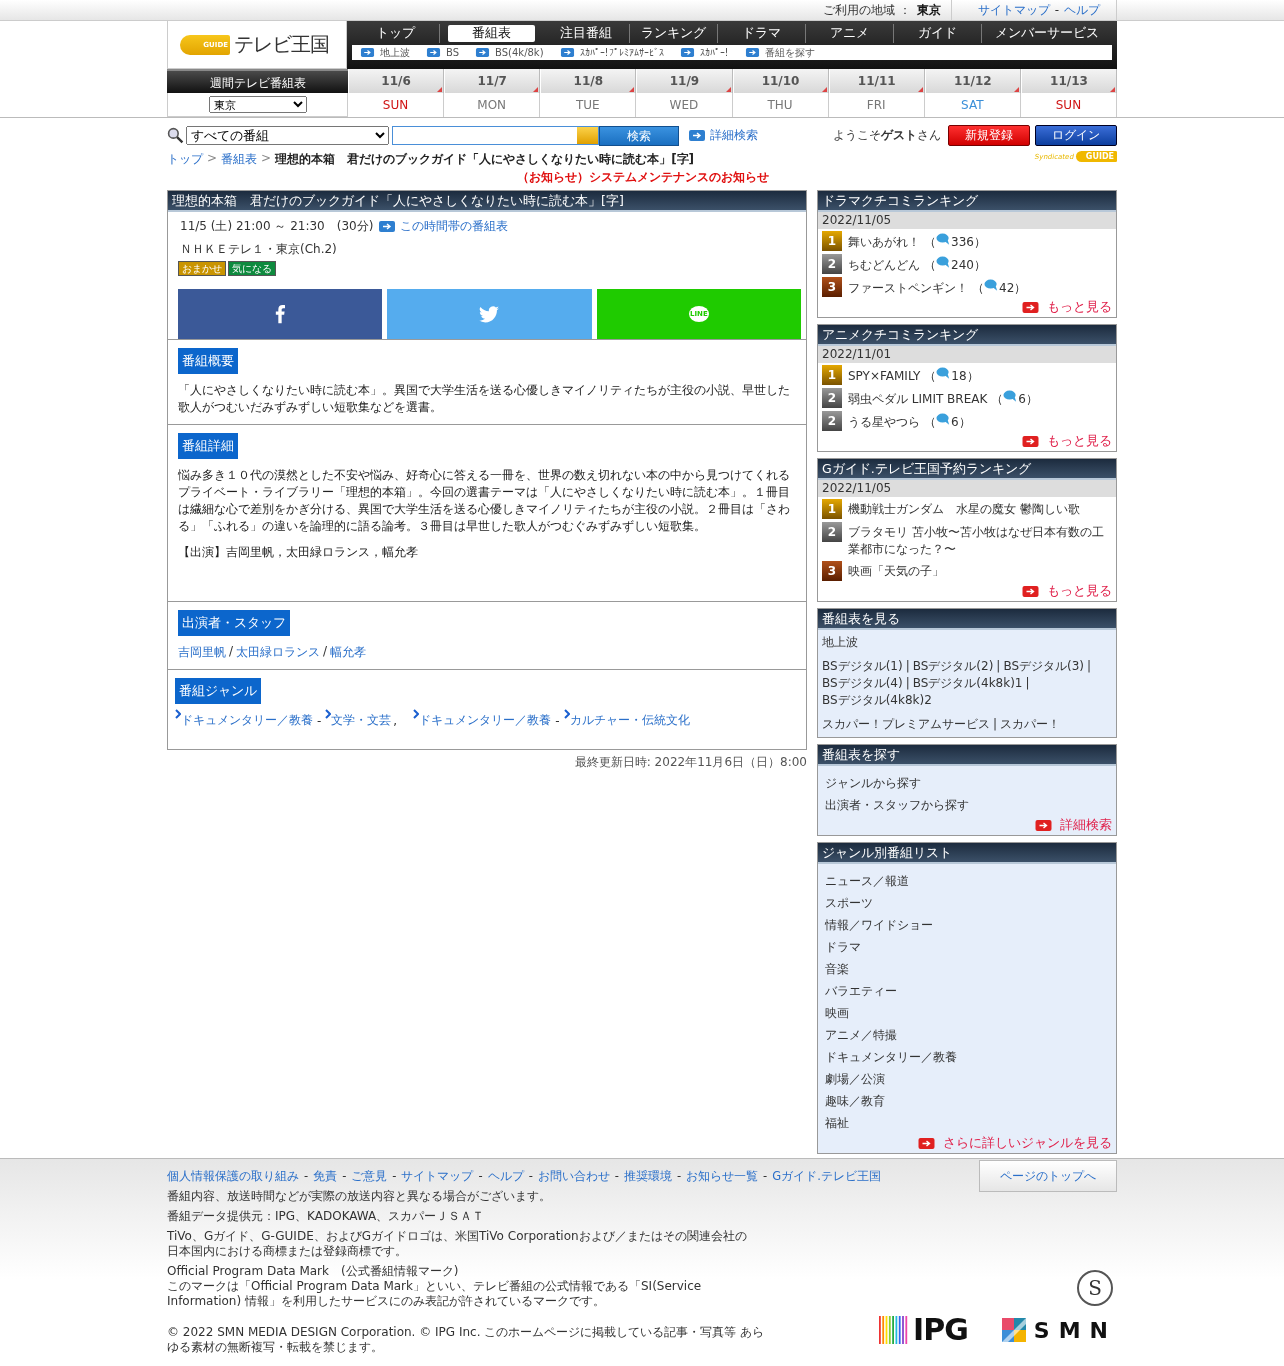 This screenshot has height=1366, width=1284. What do you see at coordinates (588, 81) in the screenshot?
I see `date-tab: 11/8` at bounding box center [588, 81].